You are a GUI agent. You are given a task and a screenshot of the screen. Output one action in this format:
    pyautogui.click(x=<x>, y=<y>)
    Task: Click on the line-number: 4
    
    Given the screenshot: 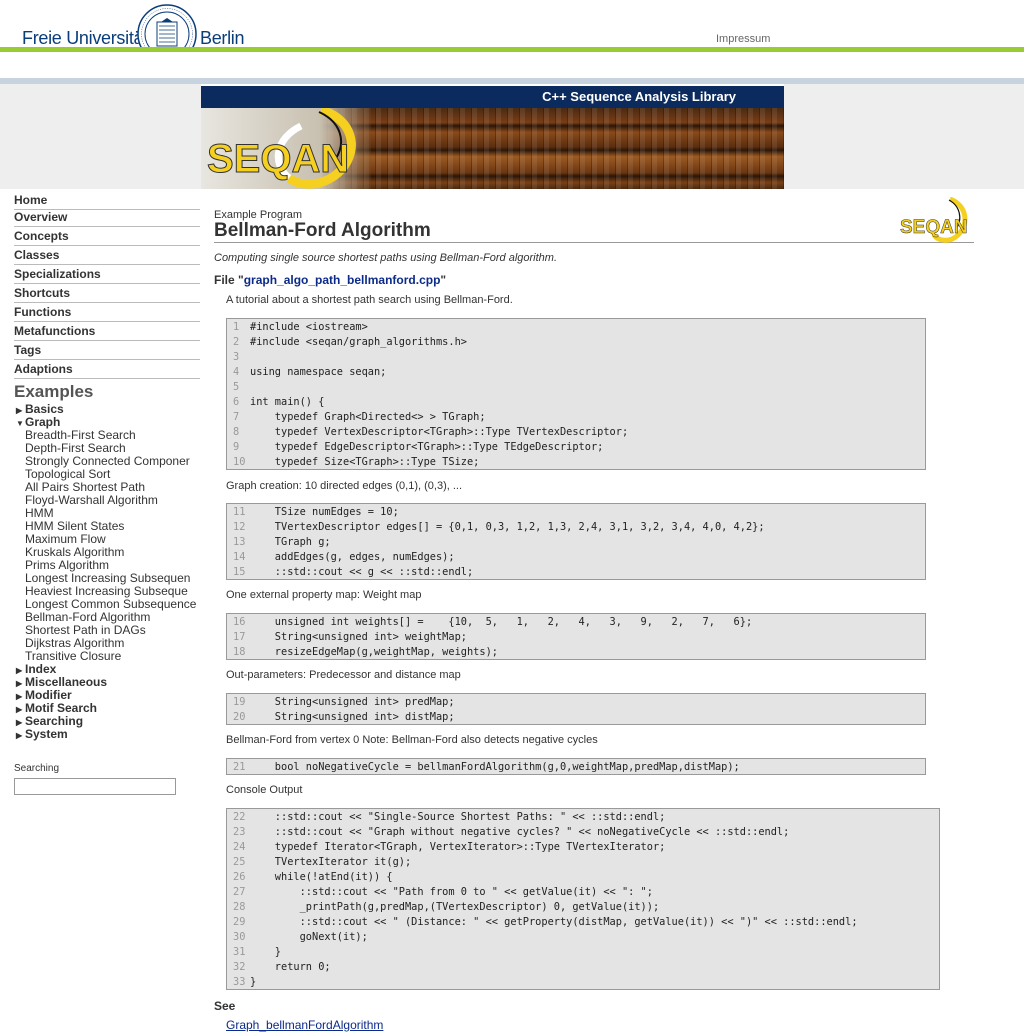 What is the action you would take?
    pyautogui.click(x=236, y=372)
    